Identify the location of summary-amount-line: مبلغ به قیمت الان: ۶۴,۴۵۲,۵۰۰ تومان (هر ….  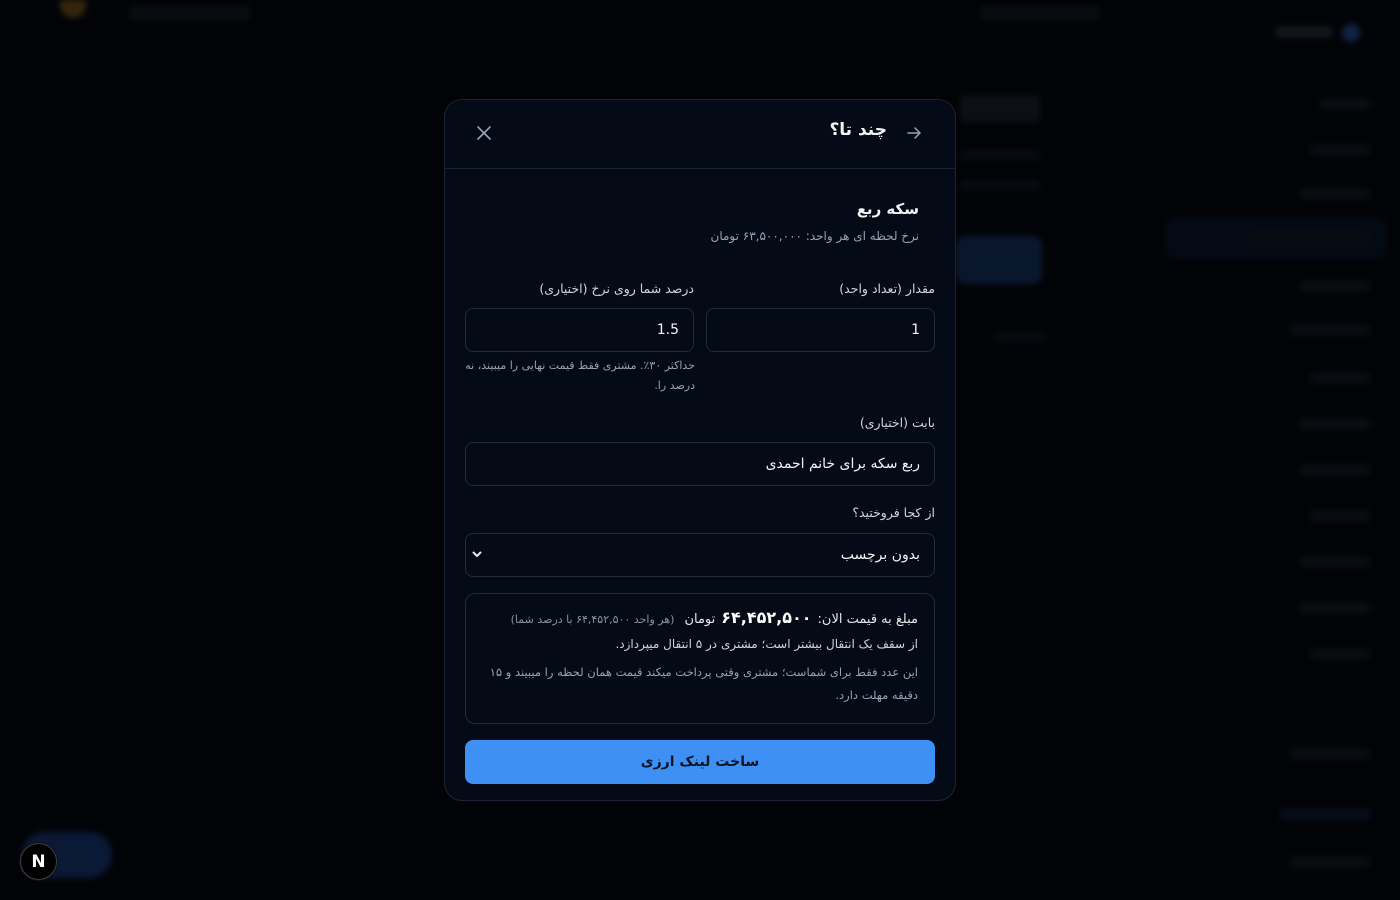
(700, 617).